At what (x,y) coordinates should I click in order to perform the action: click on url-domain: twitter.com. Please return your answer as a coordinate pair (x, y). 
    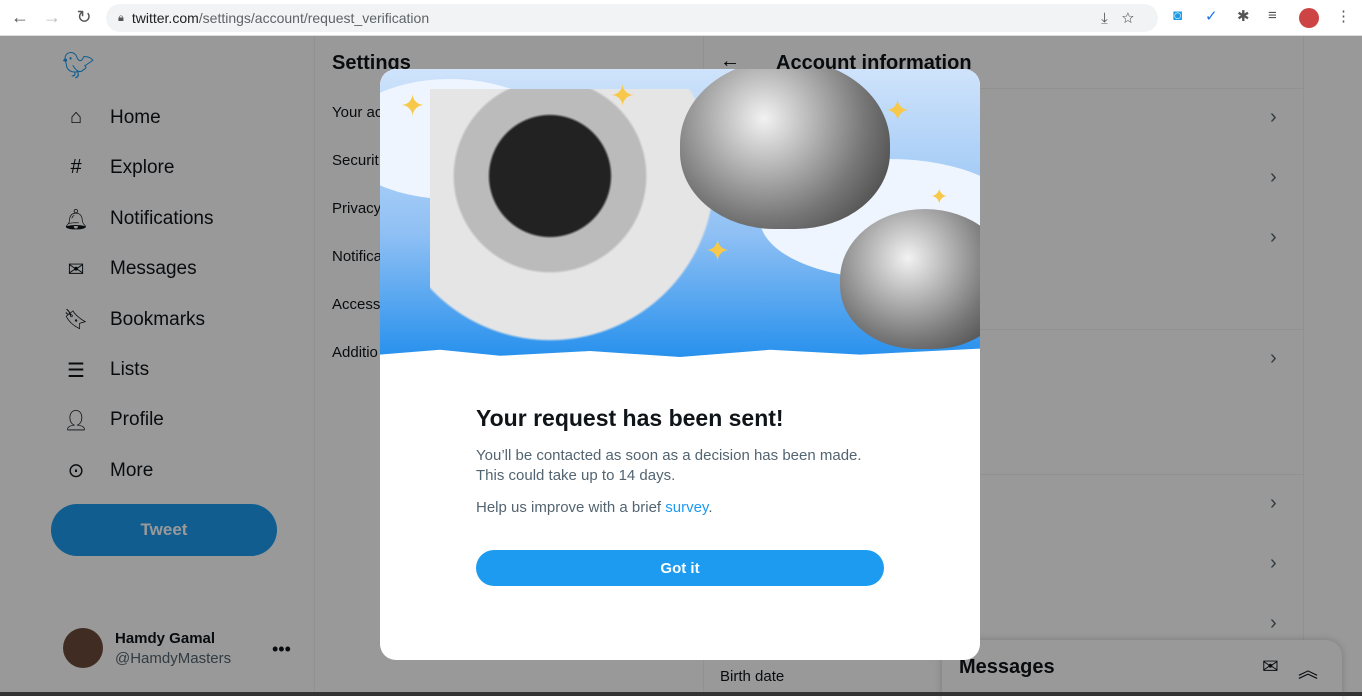
    Looking at the image, I should click on (165, 18).